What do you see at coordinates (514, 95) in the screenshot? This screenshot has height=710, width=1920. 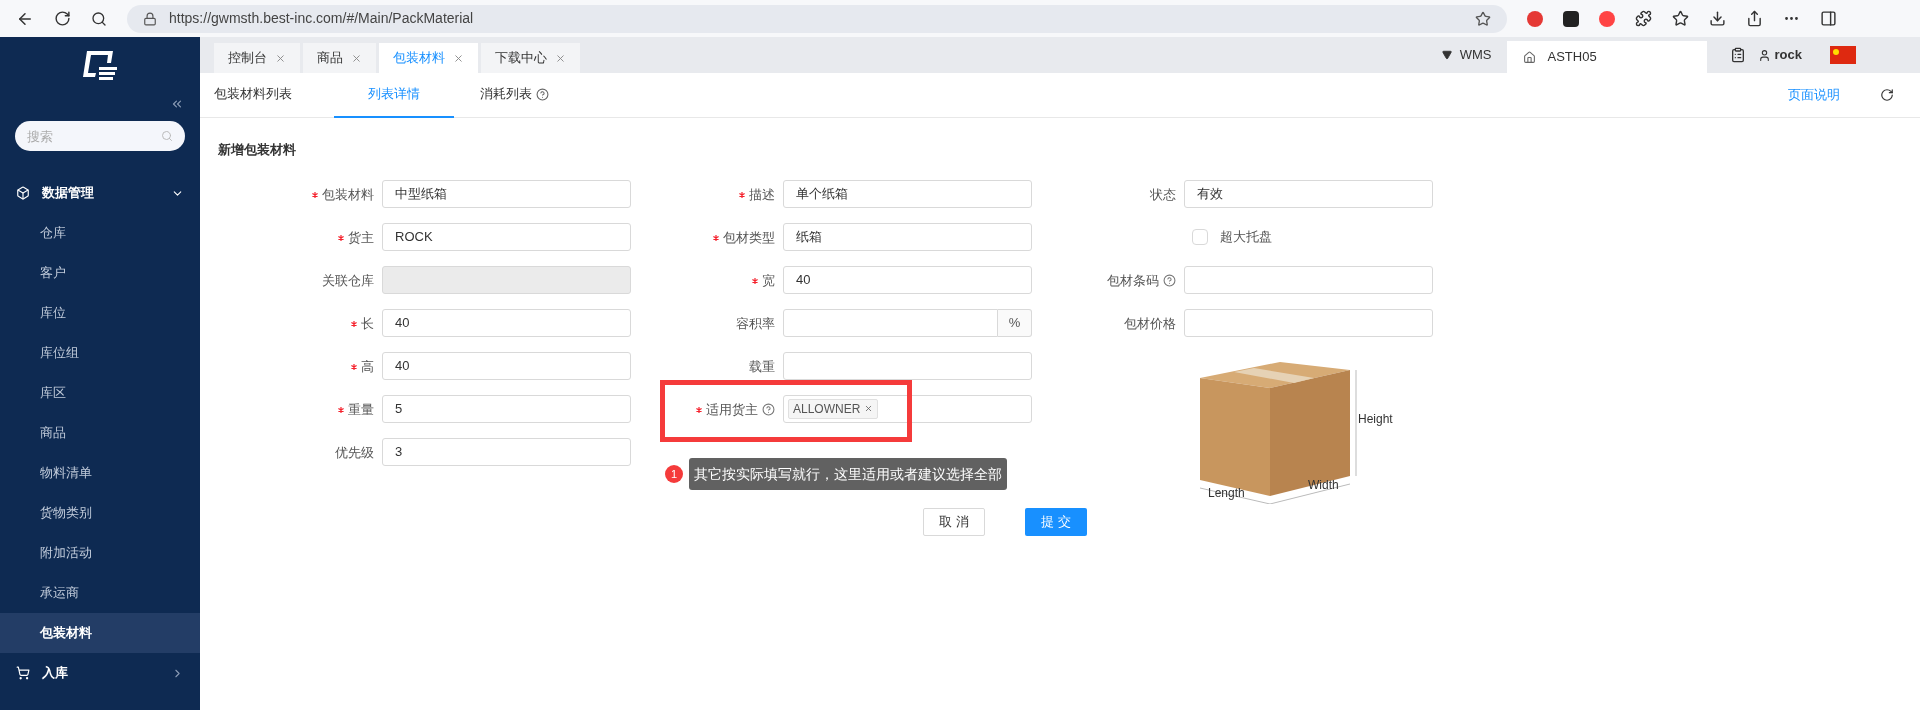 I see `sub-tab: 消耗列表` at bounding box center [514, 95].